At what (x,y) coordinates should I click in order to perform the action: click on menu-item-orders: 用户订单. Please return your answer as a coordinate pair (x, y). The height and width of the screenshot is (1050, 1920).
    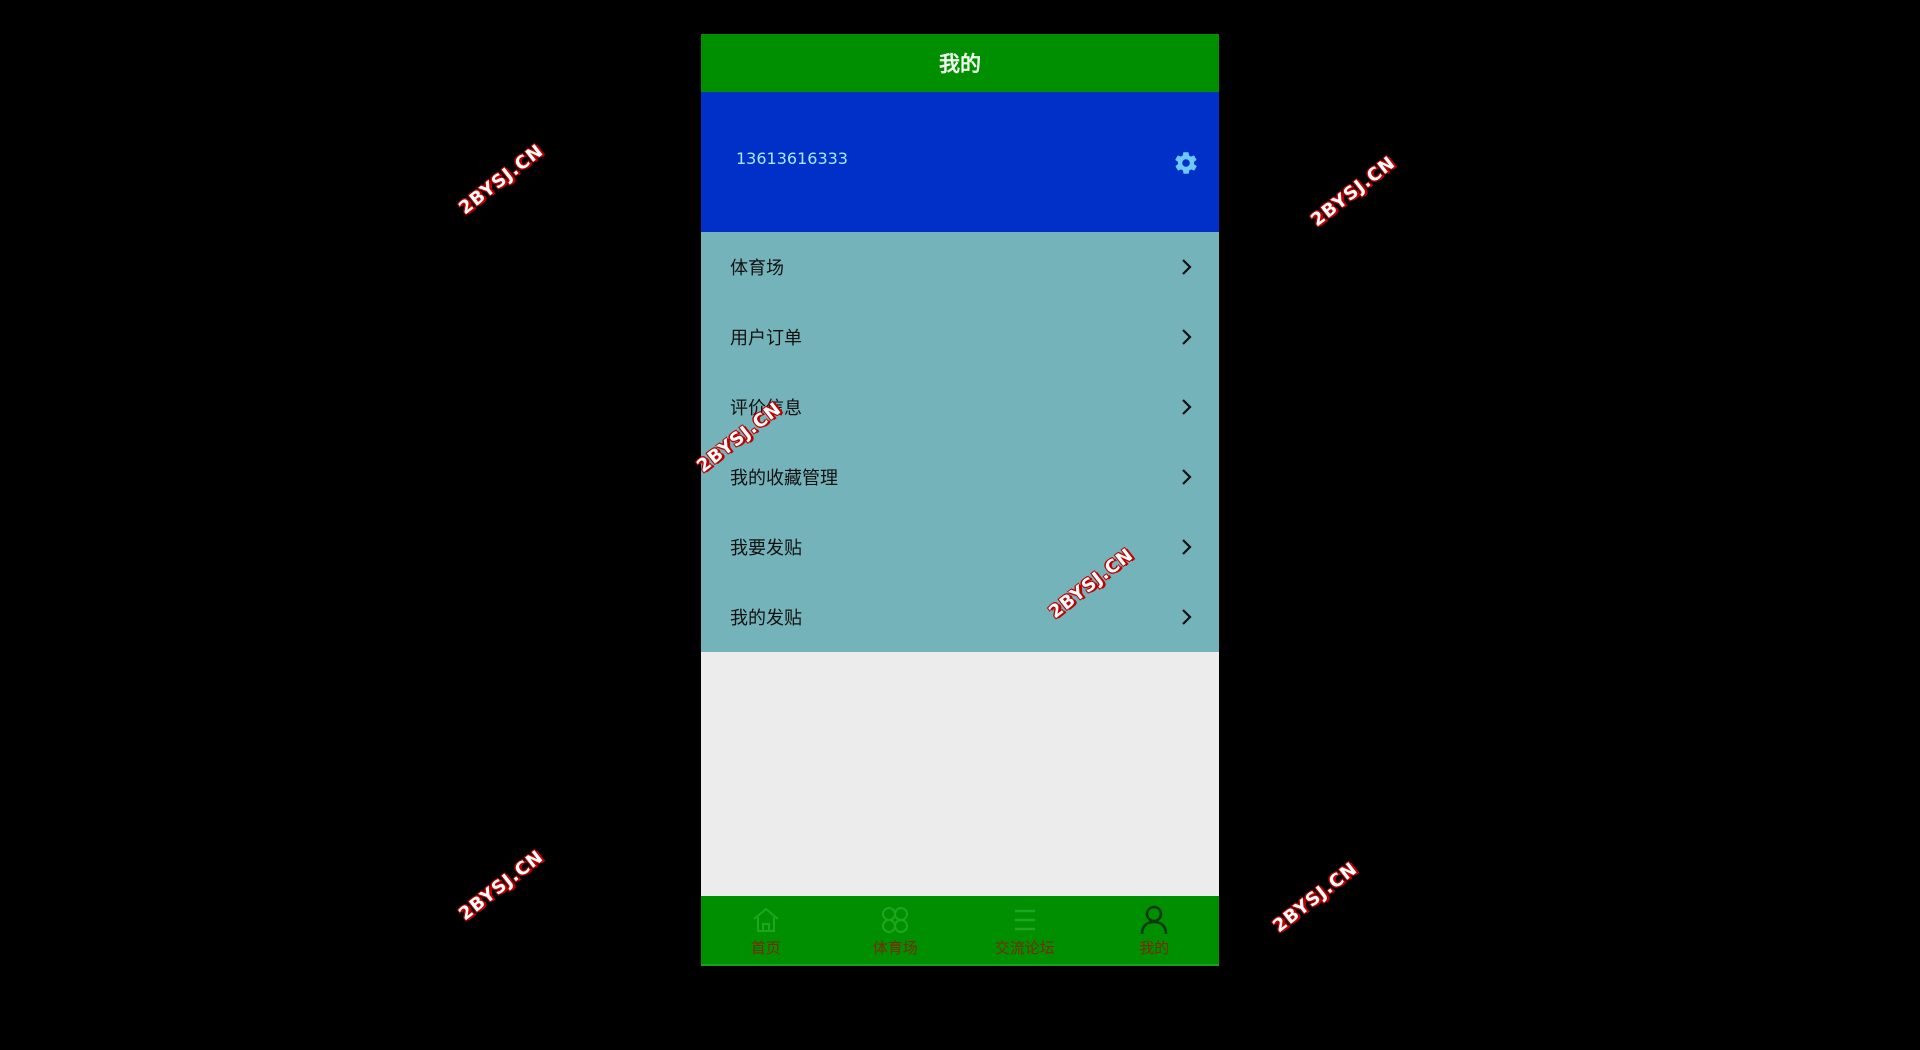
    Looking at the image, I should click on (960, 337).